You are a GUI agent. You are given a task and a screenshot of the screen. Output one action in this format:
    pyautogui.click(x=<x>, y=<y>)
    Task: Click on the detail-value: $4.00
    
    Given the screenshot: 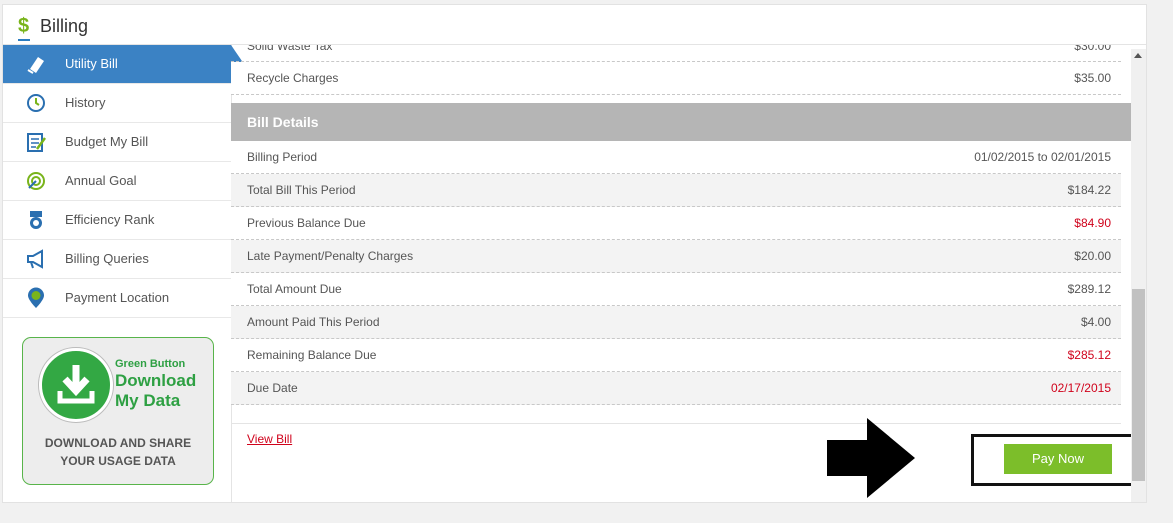 What is the action you would take?
    pyautogui.click(x=1095, y=322)
    